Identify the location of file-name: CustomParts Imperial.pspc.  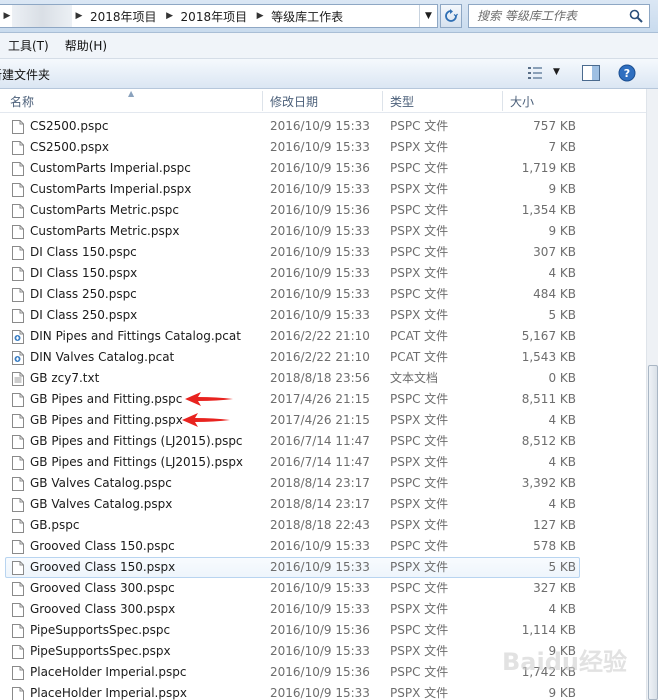
(110, 168).